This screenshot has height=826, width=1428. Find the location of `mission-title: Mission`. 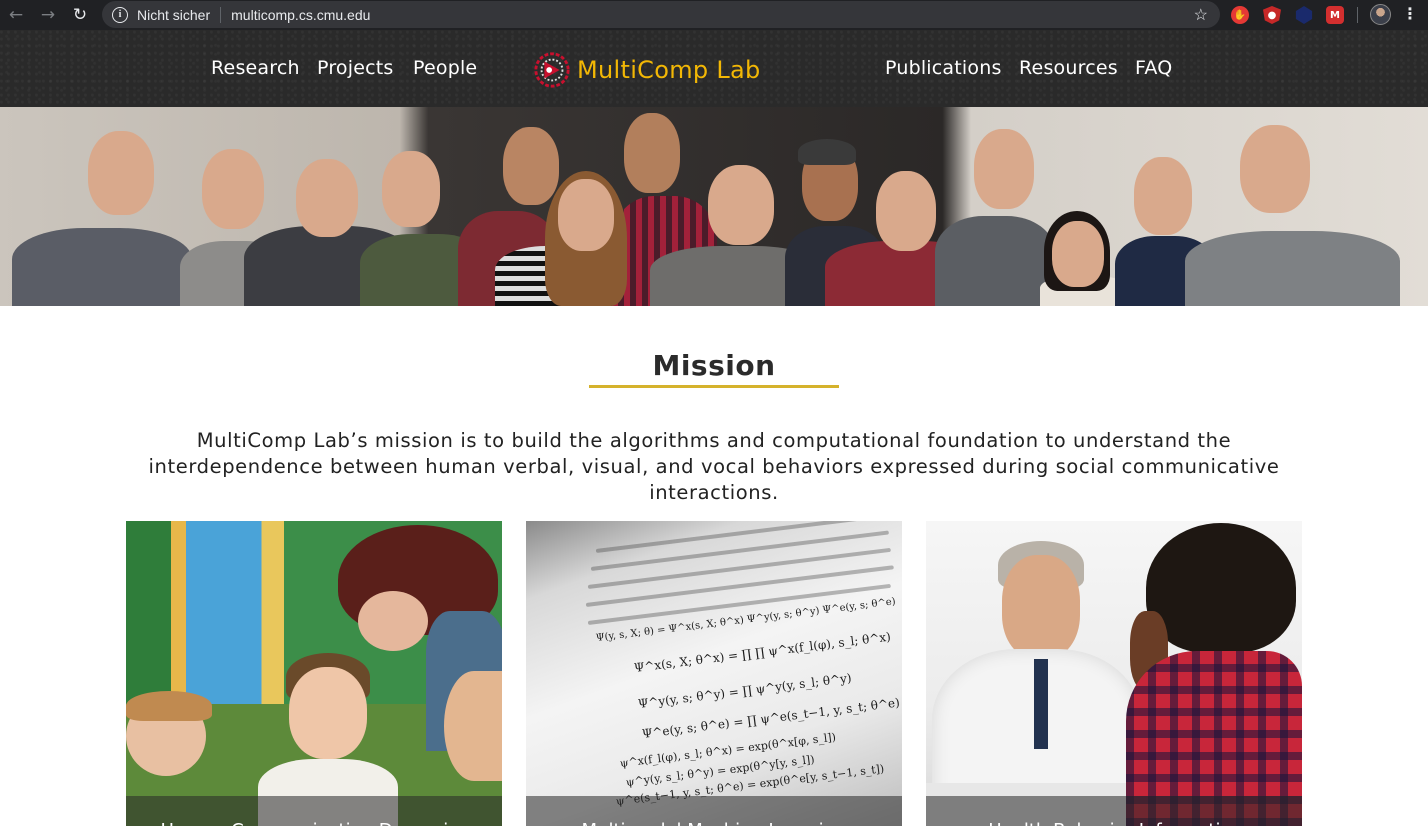

mission-title: Mission is located at coordinates (714, 365).